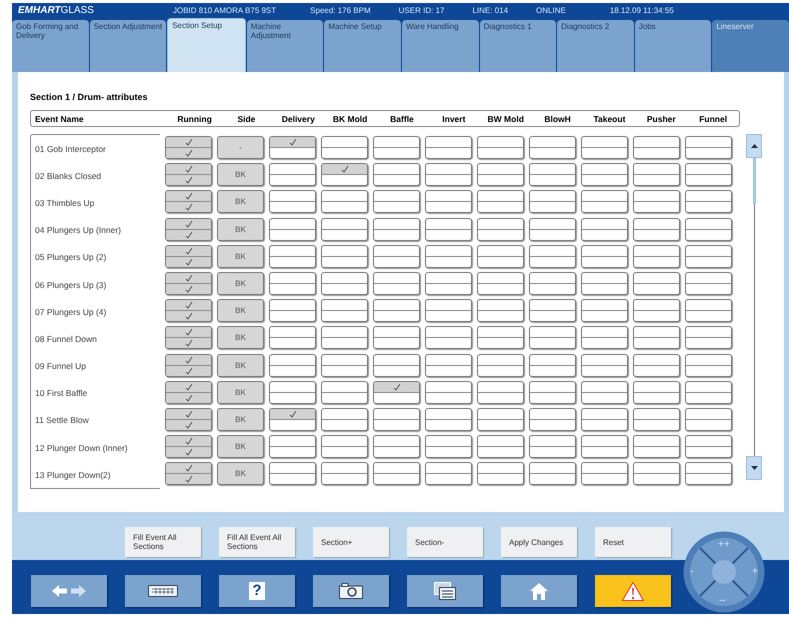 Image resolution: width=789 pixels, height=619 pixels. I want to click on tab: Machine Adjustment, so click(285, 46).